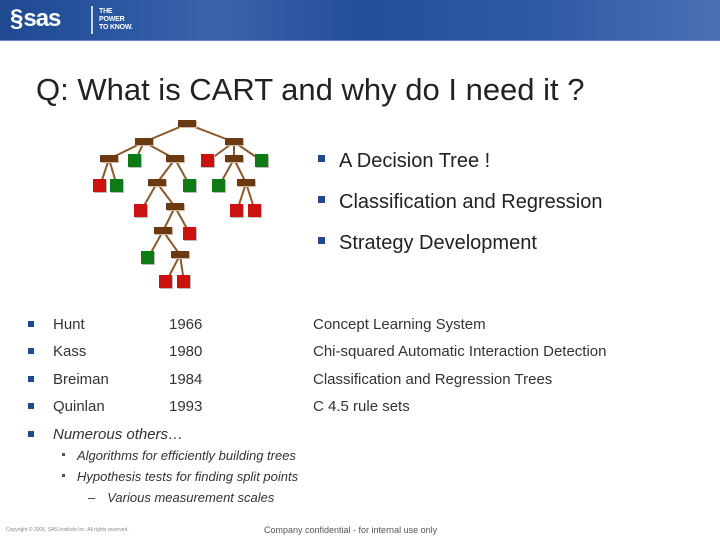 This screenshot has height=540, width=720. Describe the element at coordinates (186, 351) in the screenshot. I see `year: 1980` at that location.